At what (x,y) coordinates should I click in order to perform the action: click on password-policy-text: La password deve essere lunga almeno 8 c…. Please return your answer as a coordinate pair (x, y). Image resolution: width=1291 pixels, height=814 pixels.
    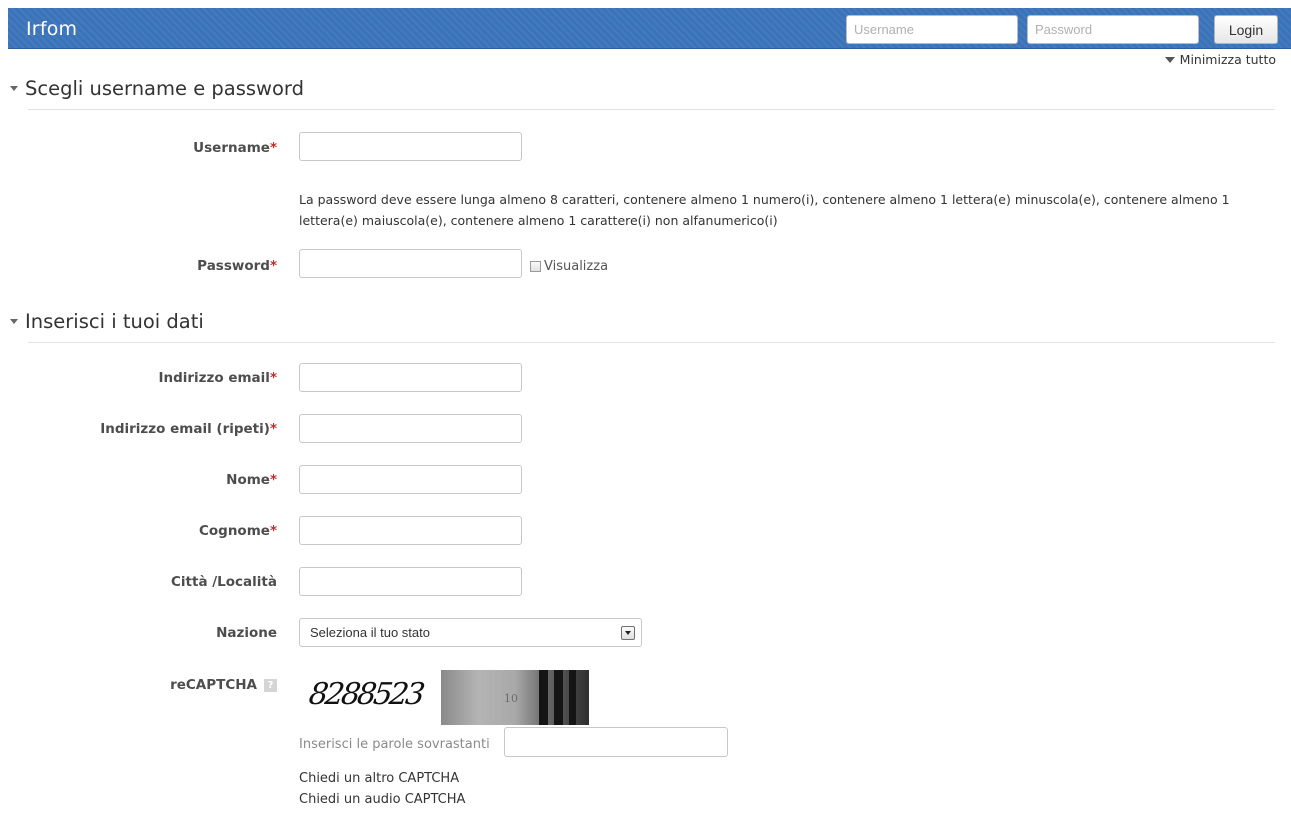
    Looking at the image, I should click on (764, 210).